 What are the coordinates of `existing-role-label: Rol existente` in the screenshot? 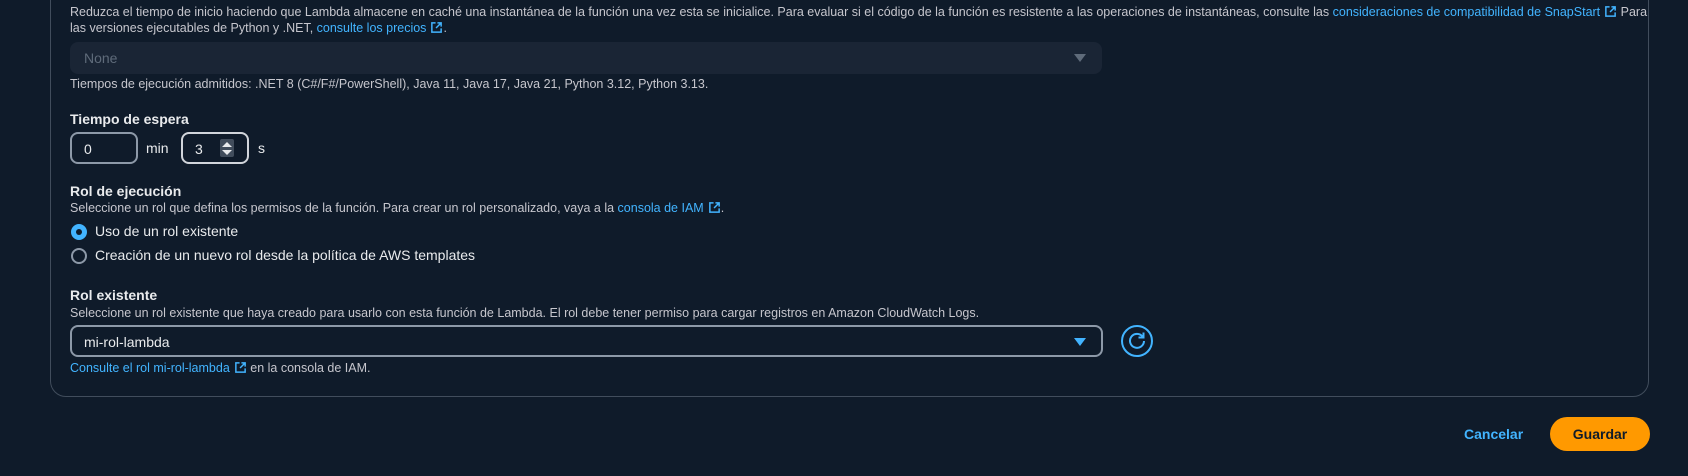 It's located at (114, 295).